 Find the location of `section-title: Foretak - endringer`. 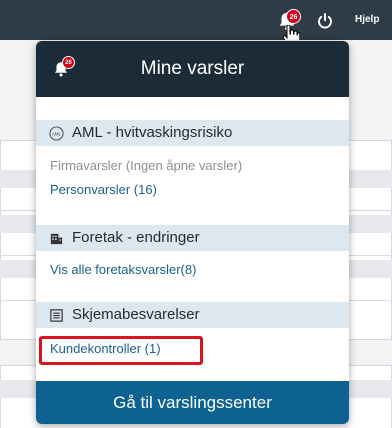

section-title: Foretak - endringer is located at coordinates (136, 237).